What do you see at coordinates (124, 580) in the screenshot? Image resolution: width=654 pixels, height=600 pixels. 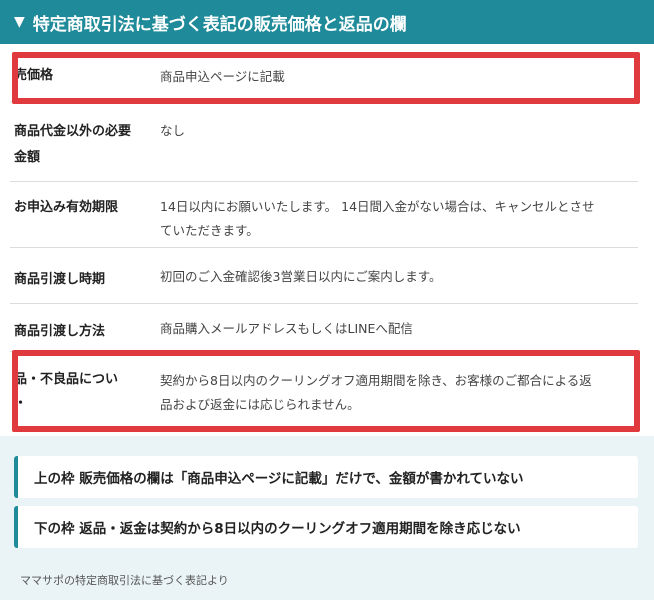 I see `source-caption: ママサポの特定商取引法に基づく表記より` at bounding box center [124, 580].